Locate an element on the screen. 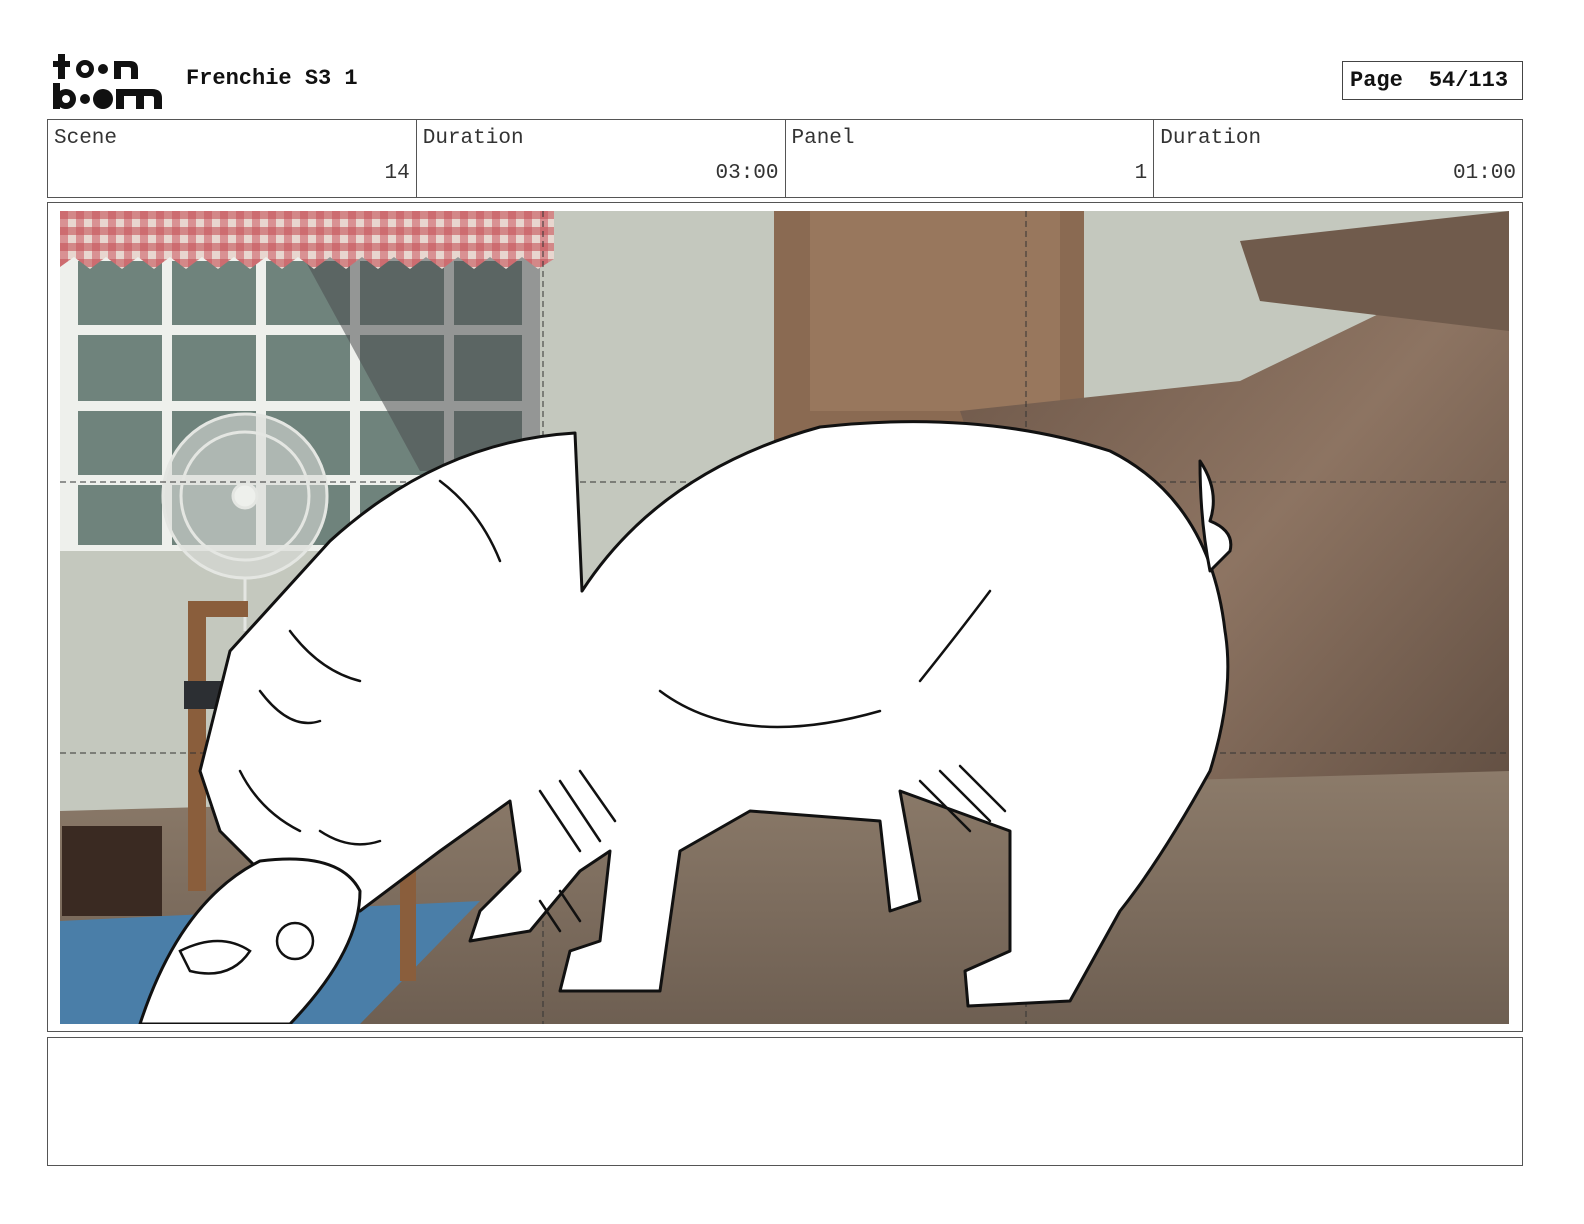  panel-number: 1 is located at coordinates (1141, 173).